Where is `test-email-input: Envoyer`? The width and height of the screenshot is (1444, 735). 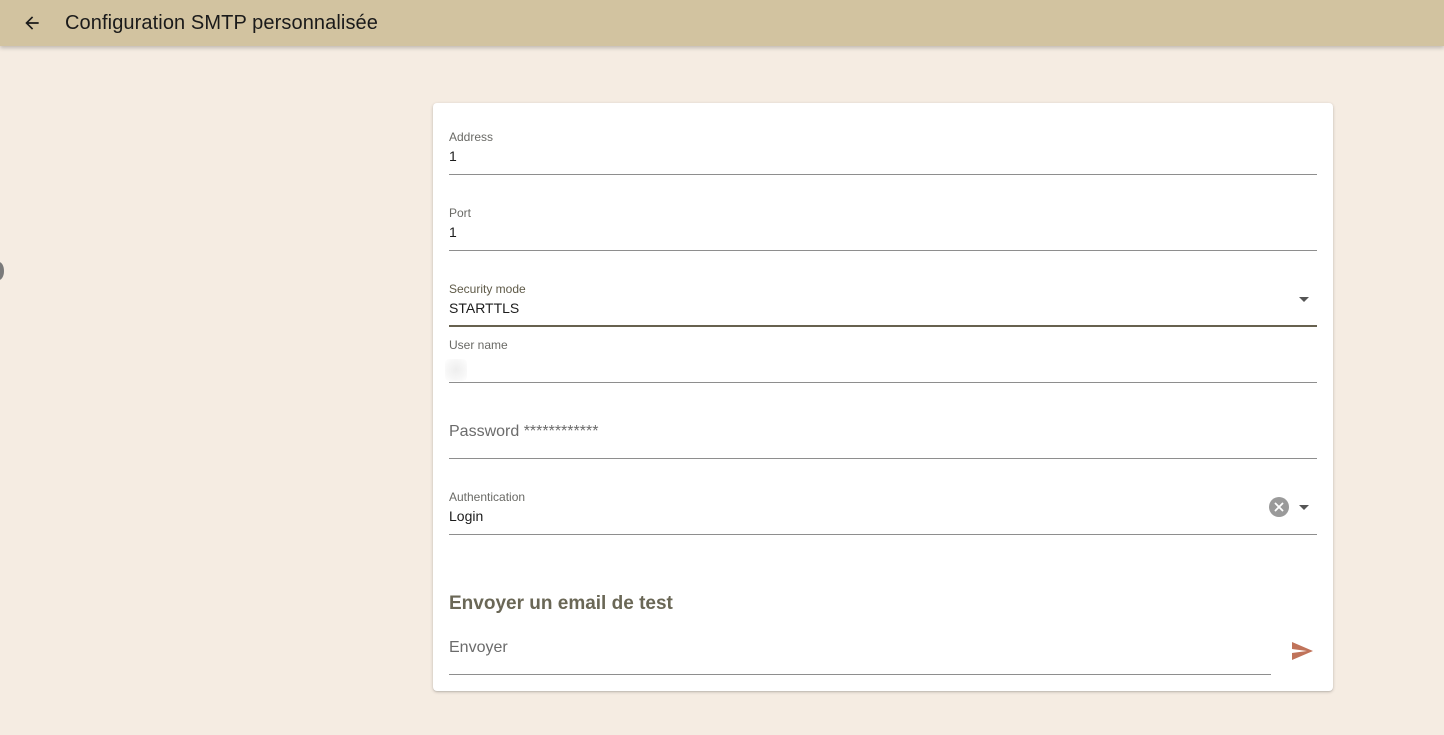
test-email-input: Envoyer is located at coordinates (860, 653).